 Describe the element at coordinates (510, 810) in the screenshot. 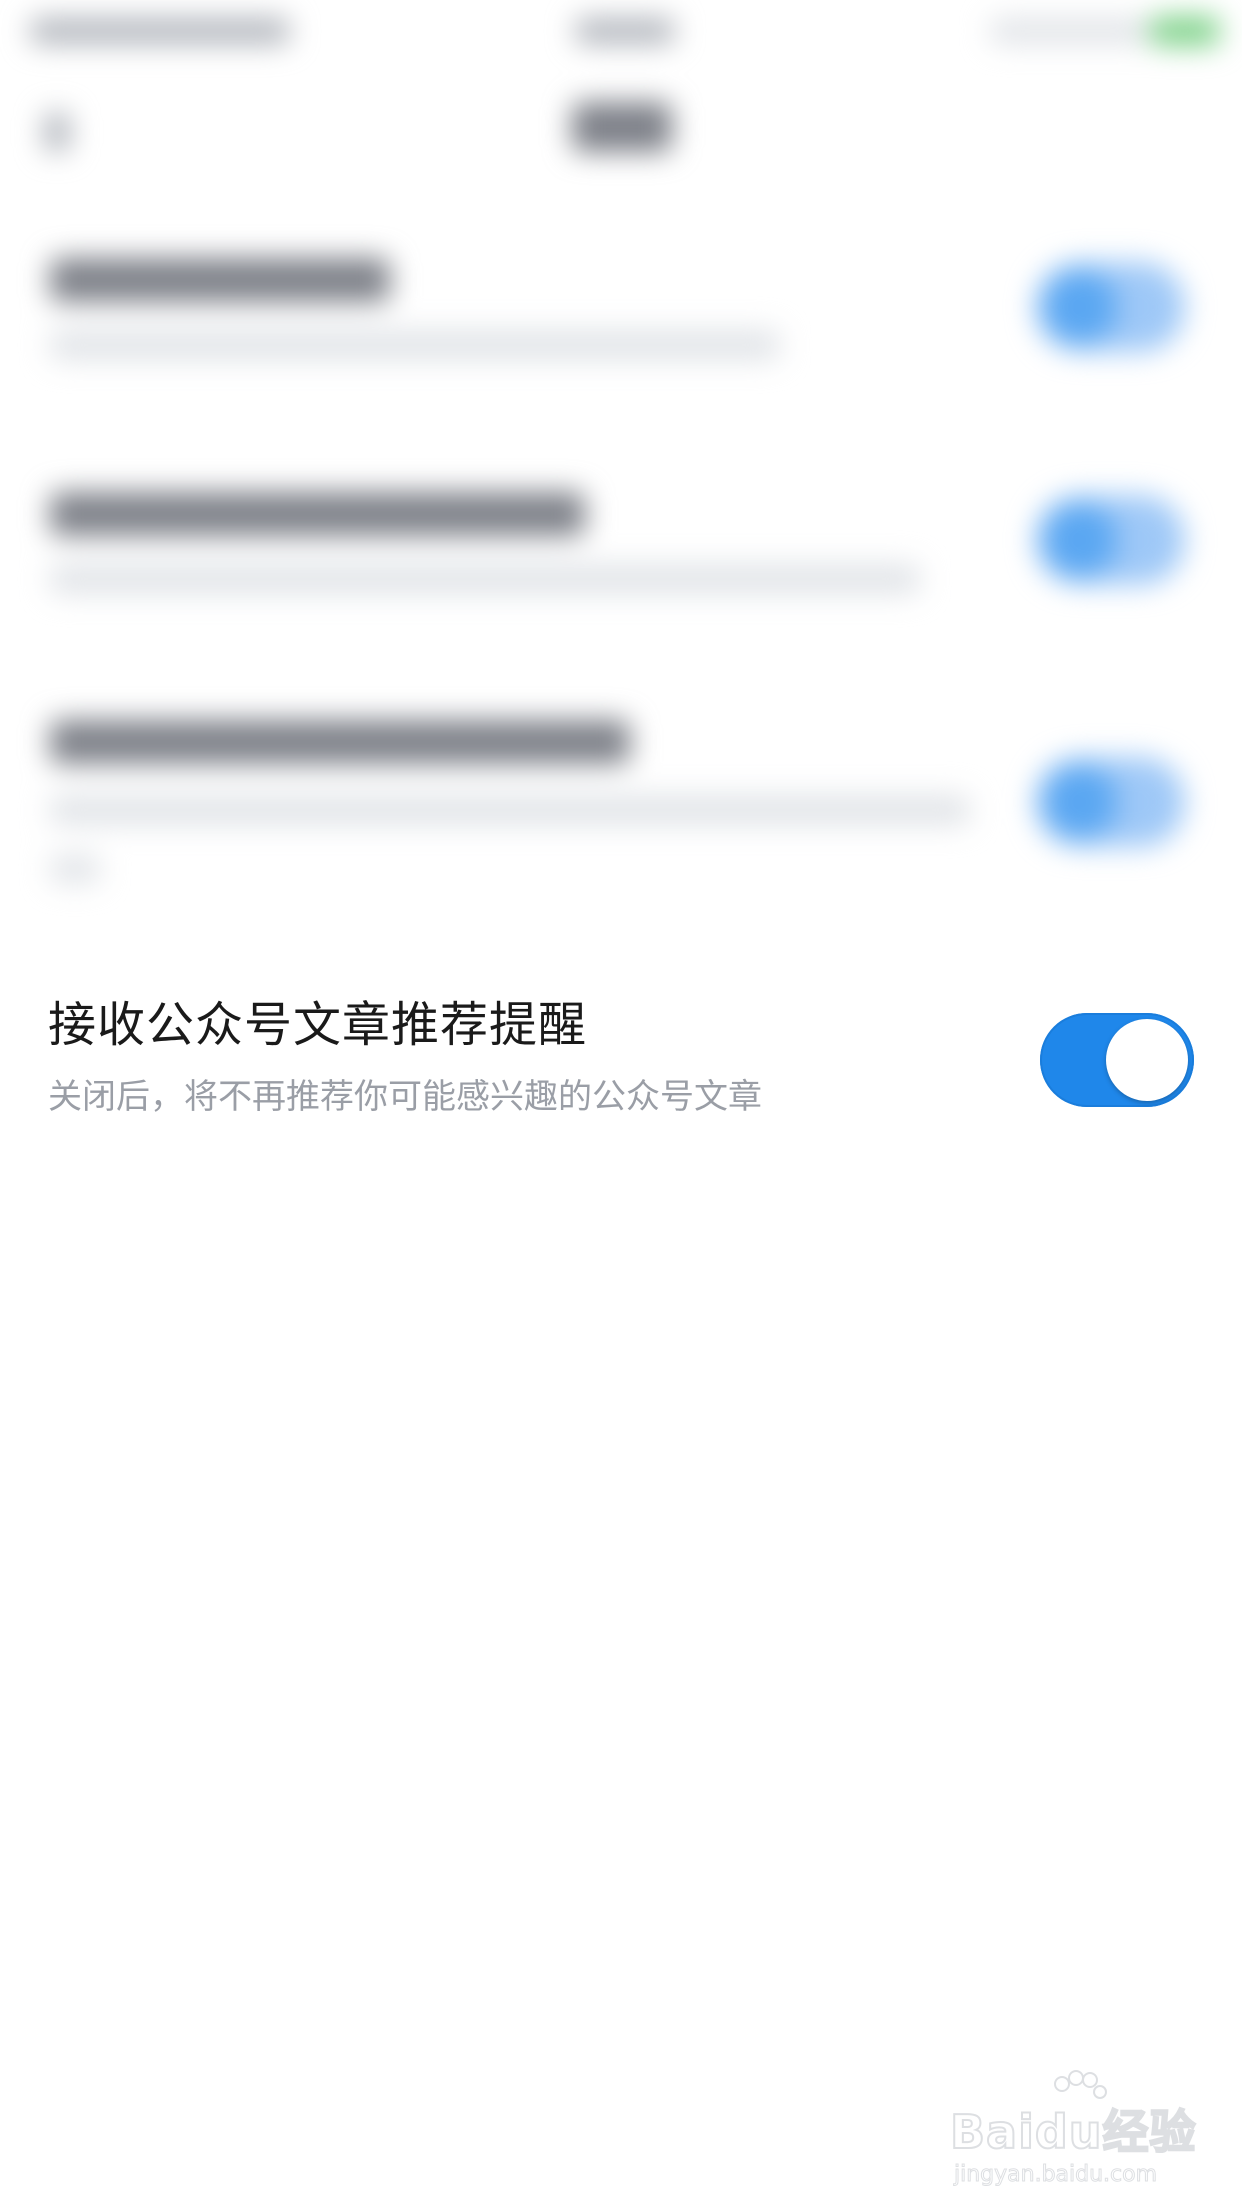

I see `blurred-row3-desc` at that location.